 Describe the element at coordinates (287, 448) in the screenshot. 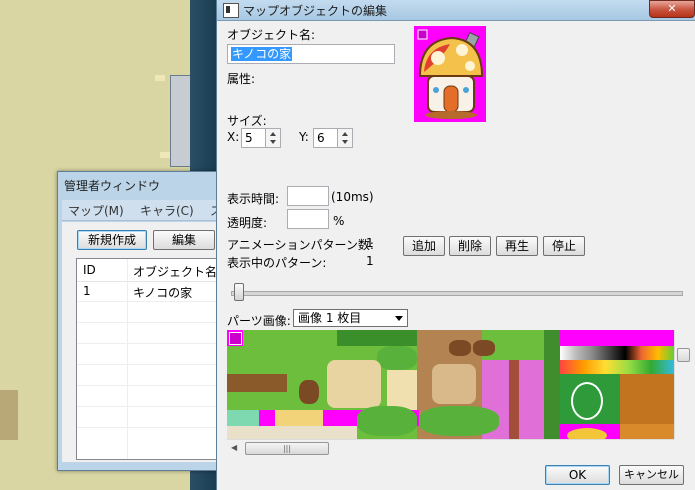

I see `horizontal-scroll-thumb: |||` at that location.